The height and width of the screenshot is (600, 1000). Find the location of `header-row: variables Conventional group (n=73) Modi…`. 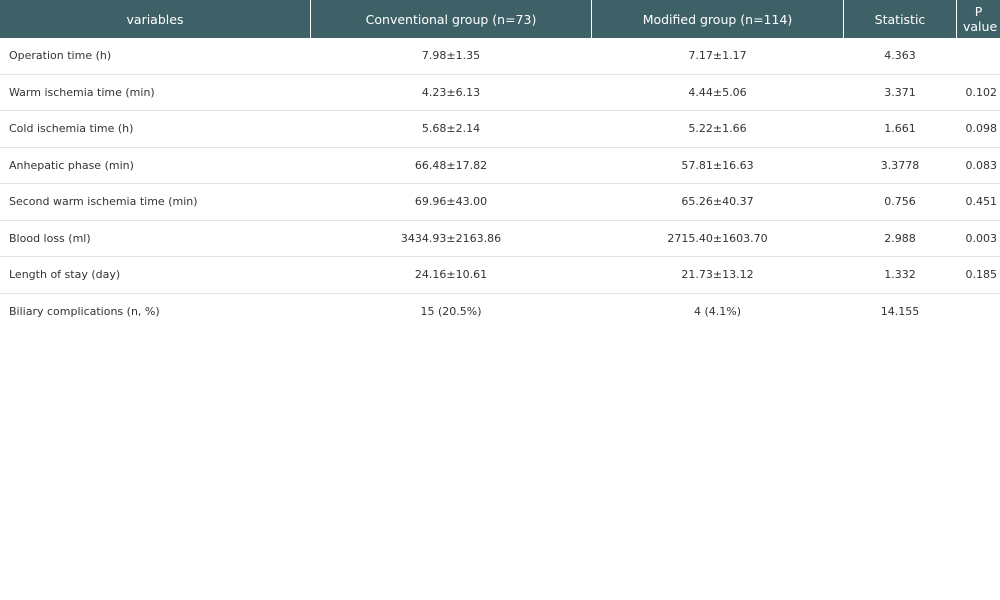

header-row: variables Conventional group (n=73) Modi… is located at coordinates (500, 19).